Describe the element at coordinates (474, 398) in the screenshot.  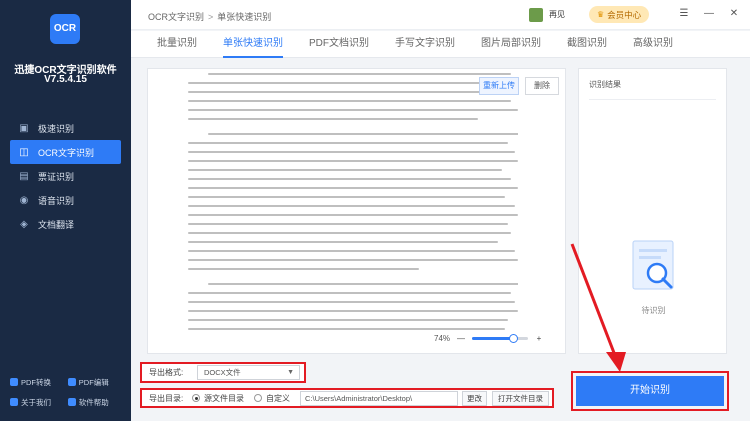
I see `change-directory-button: 更改` at that location.